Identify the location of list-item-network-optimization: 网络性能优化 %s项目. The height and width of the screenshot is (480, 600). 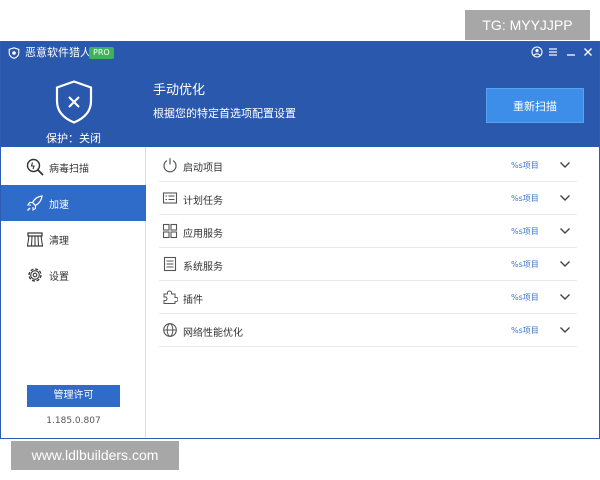
(368, 330).